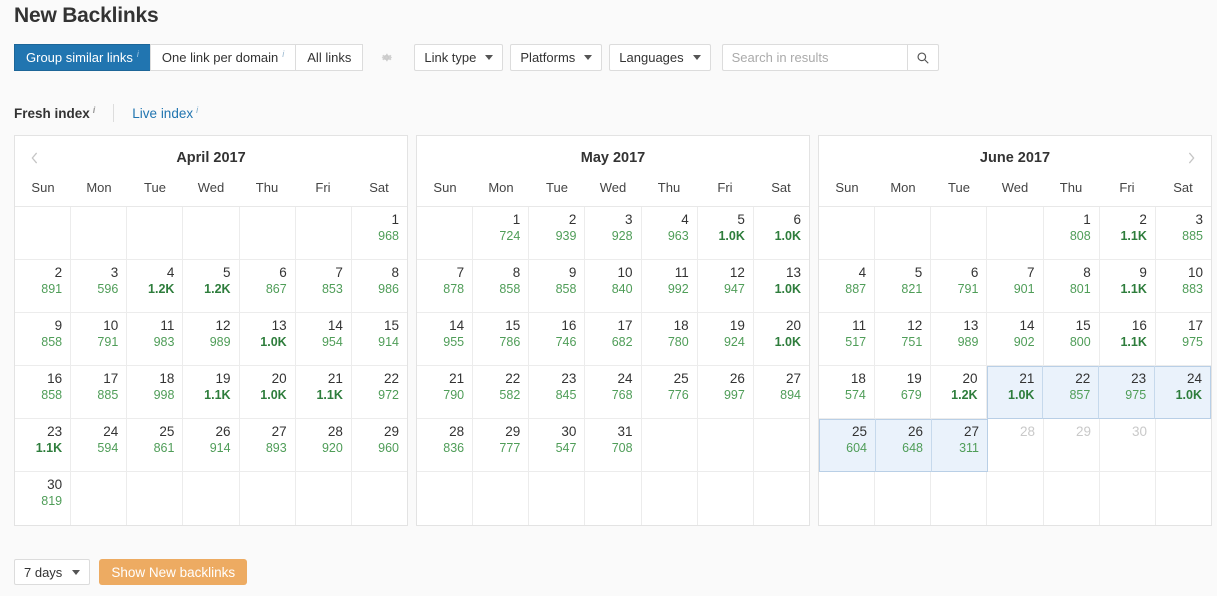  Describe the element at coordinates (669, 392) in the screenshot. I see `calendar-day-cell: 25 776` at that location.